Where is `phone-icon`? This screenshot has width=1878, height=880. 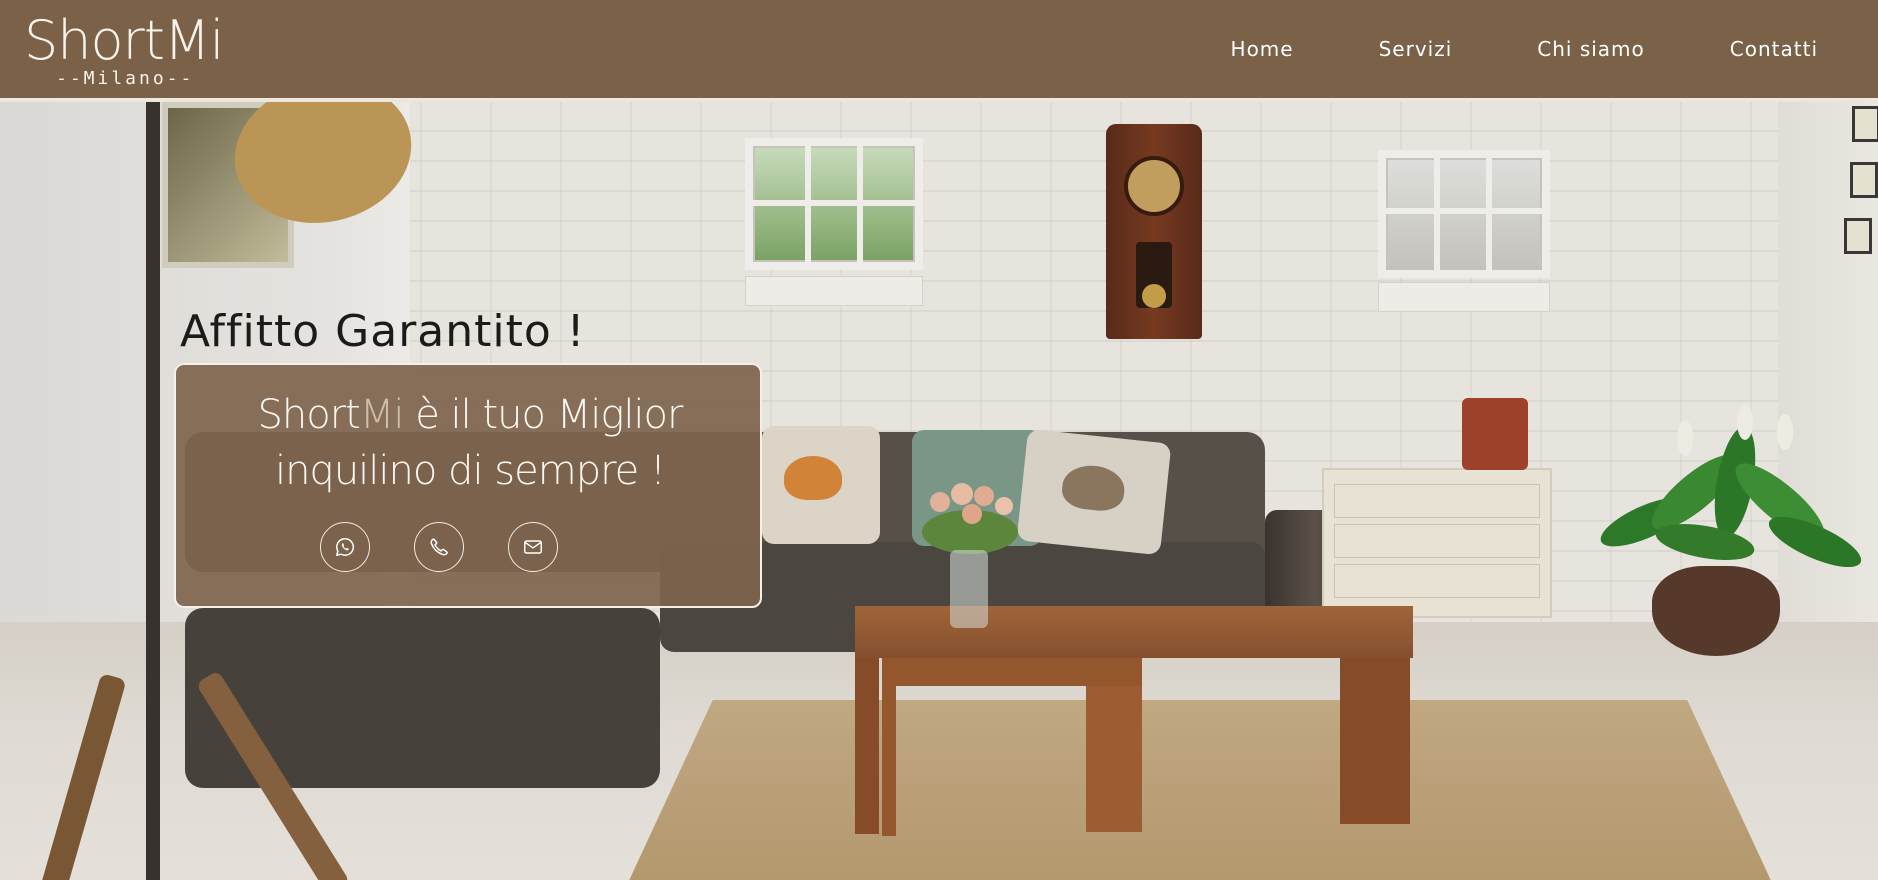
phone-icon is located at coordinates (439, 547).